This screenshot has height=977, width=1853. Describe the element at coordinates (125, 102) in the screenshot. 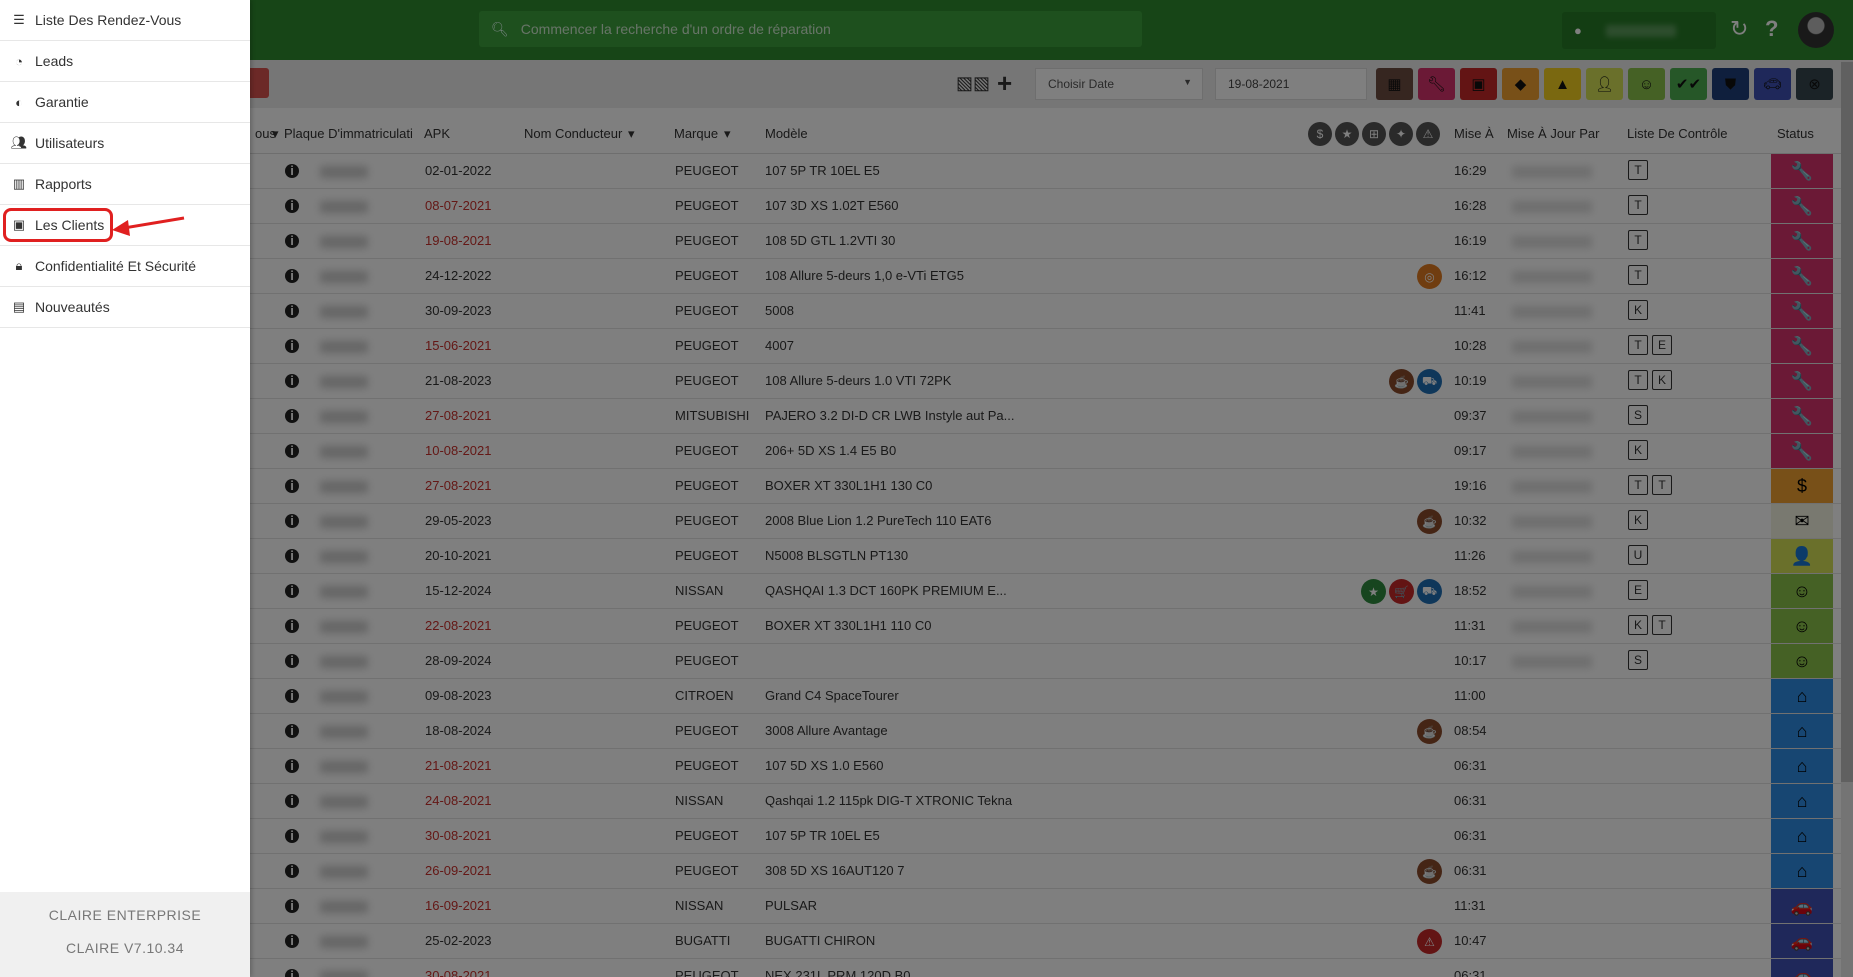

I see `sidebar-item-garantie: ◐ Garantie` at that location.